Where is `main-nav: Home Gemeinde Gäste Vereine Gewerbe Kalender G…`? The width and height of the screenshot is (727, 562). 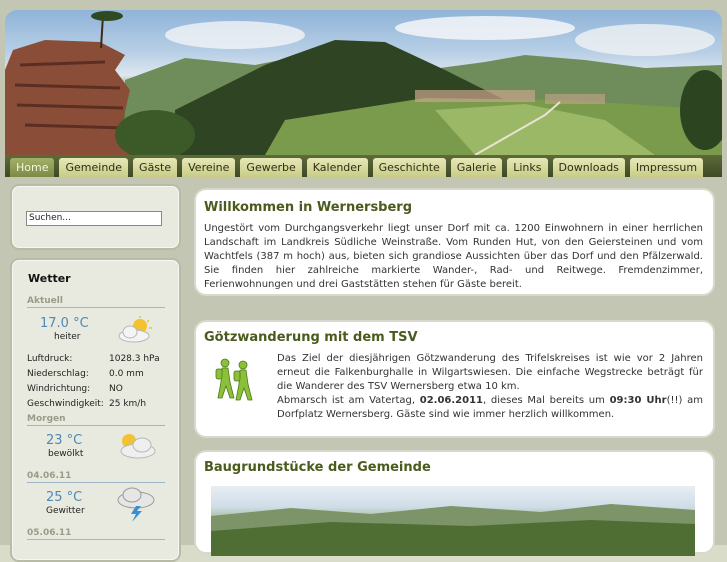
main-nav: Home Gemeinde Gäste Vereine Gewerbe Kalender G… is located at coordinates (363, 166).